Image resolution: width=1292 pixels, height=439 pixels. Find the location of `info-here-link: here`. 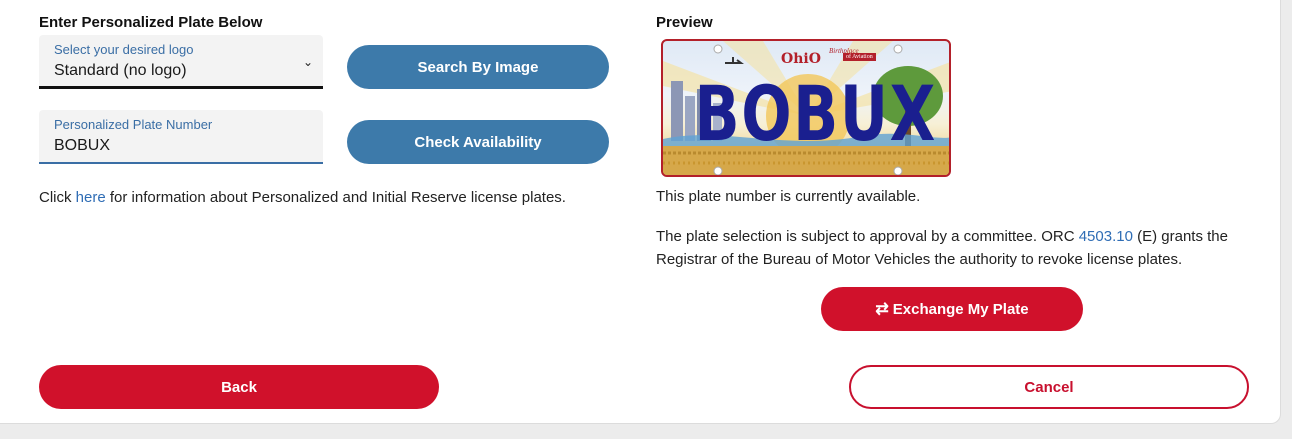

info-here-link: here is located at coordinates (91, 197).